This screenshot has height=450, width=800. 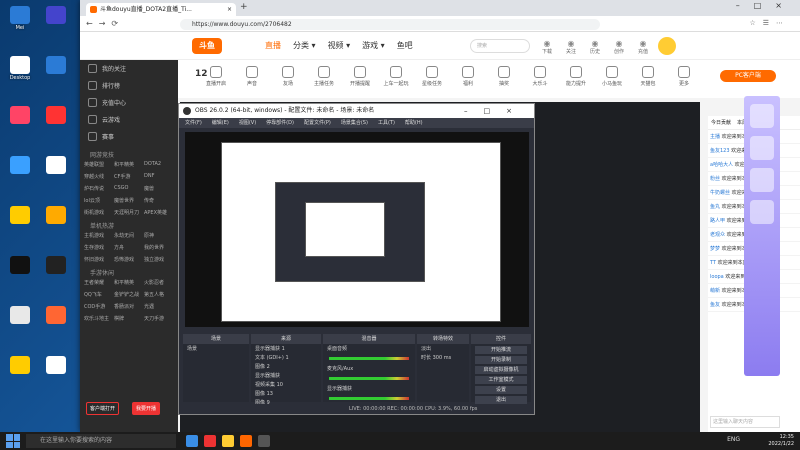 I want to click on chat-user: 粉丝, so click(x=715, y=179).